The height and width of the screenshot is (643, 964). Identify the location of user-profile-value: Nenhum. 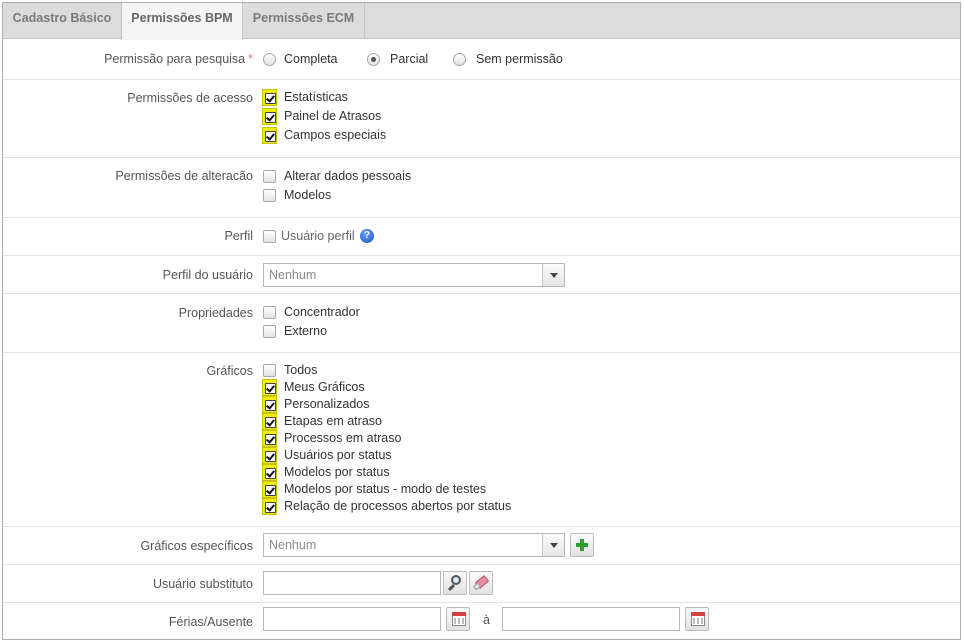
(293, 275).